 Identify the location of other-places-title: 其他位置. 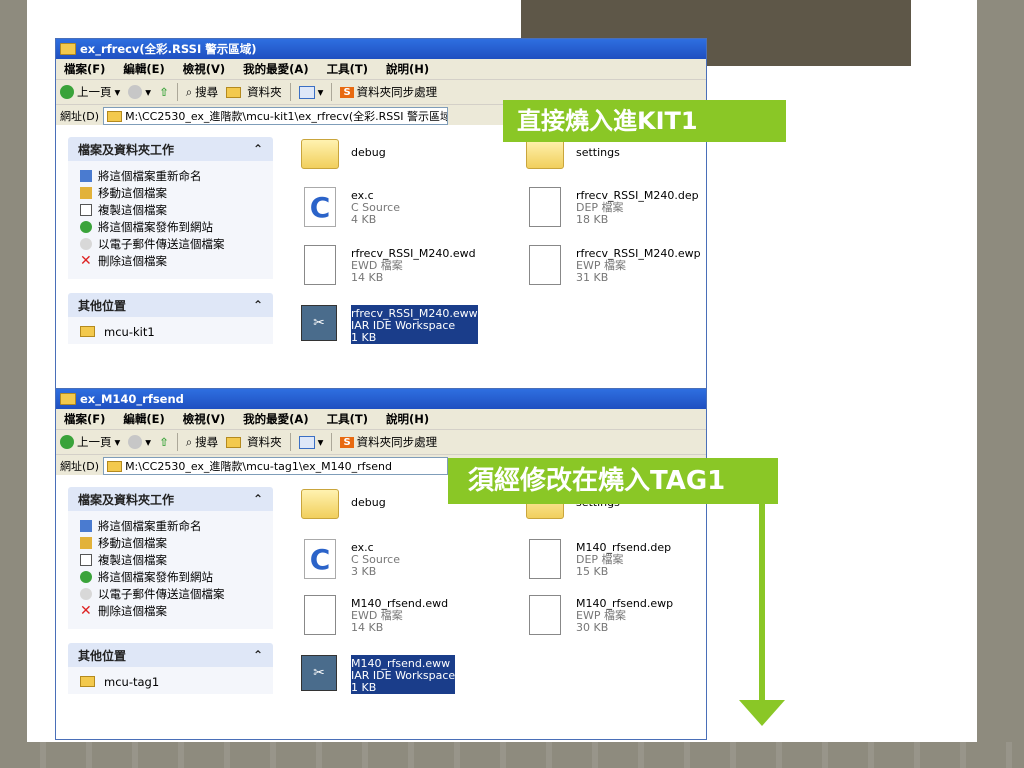
(102, 305).